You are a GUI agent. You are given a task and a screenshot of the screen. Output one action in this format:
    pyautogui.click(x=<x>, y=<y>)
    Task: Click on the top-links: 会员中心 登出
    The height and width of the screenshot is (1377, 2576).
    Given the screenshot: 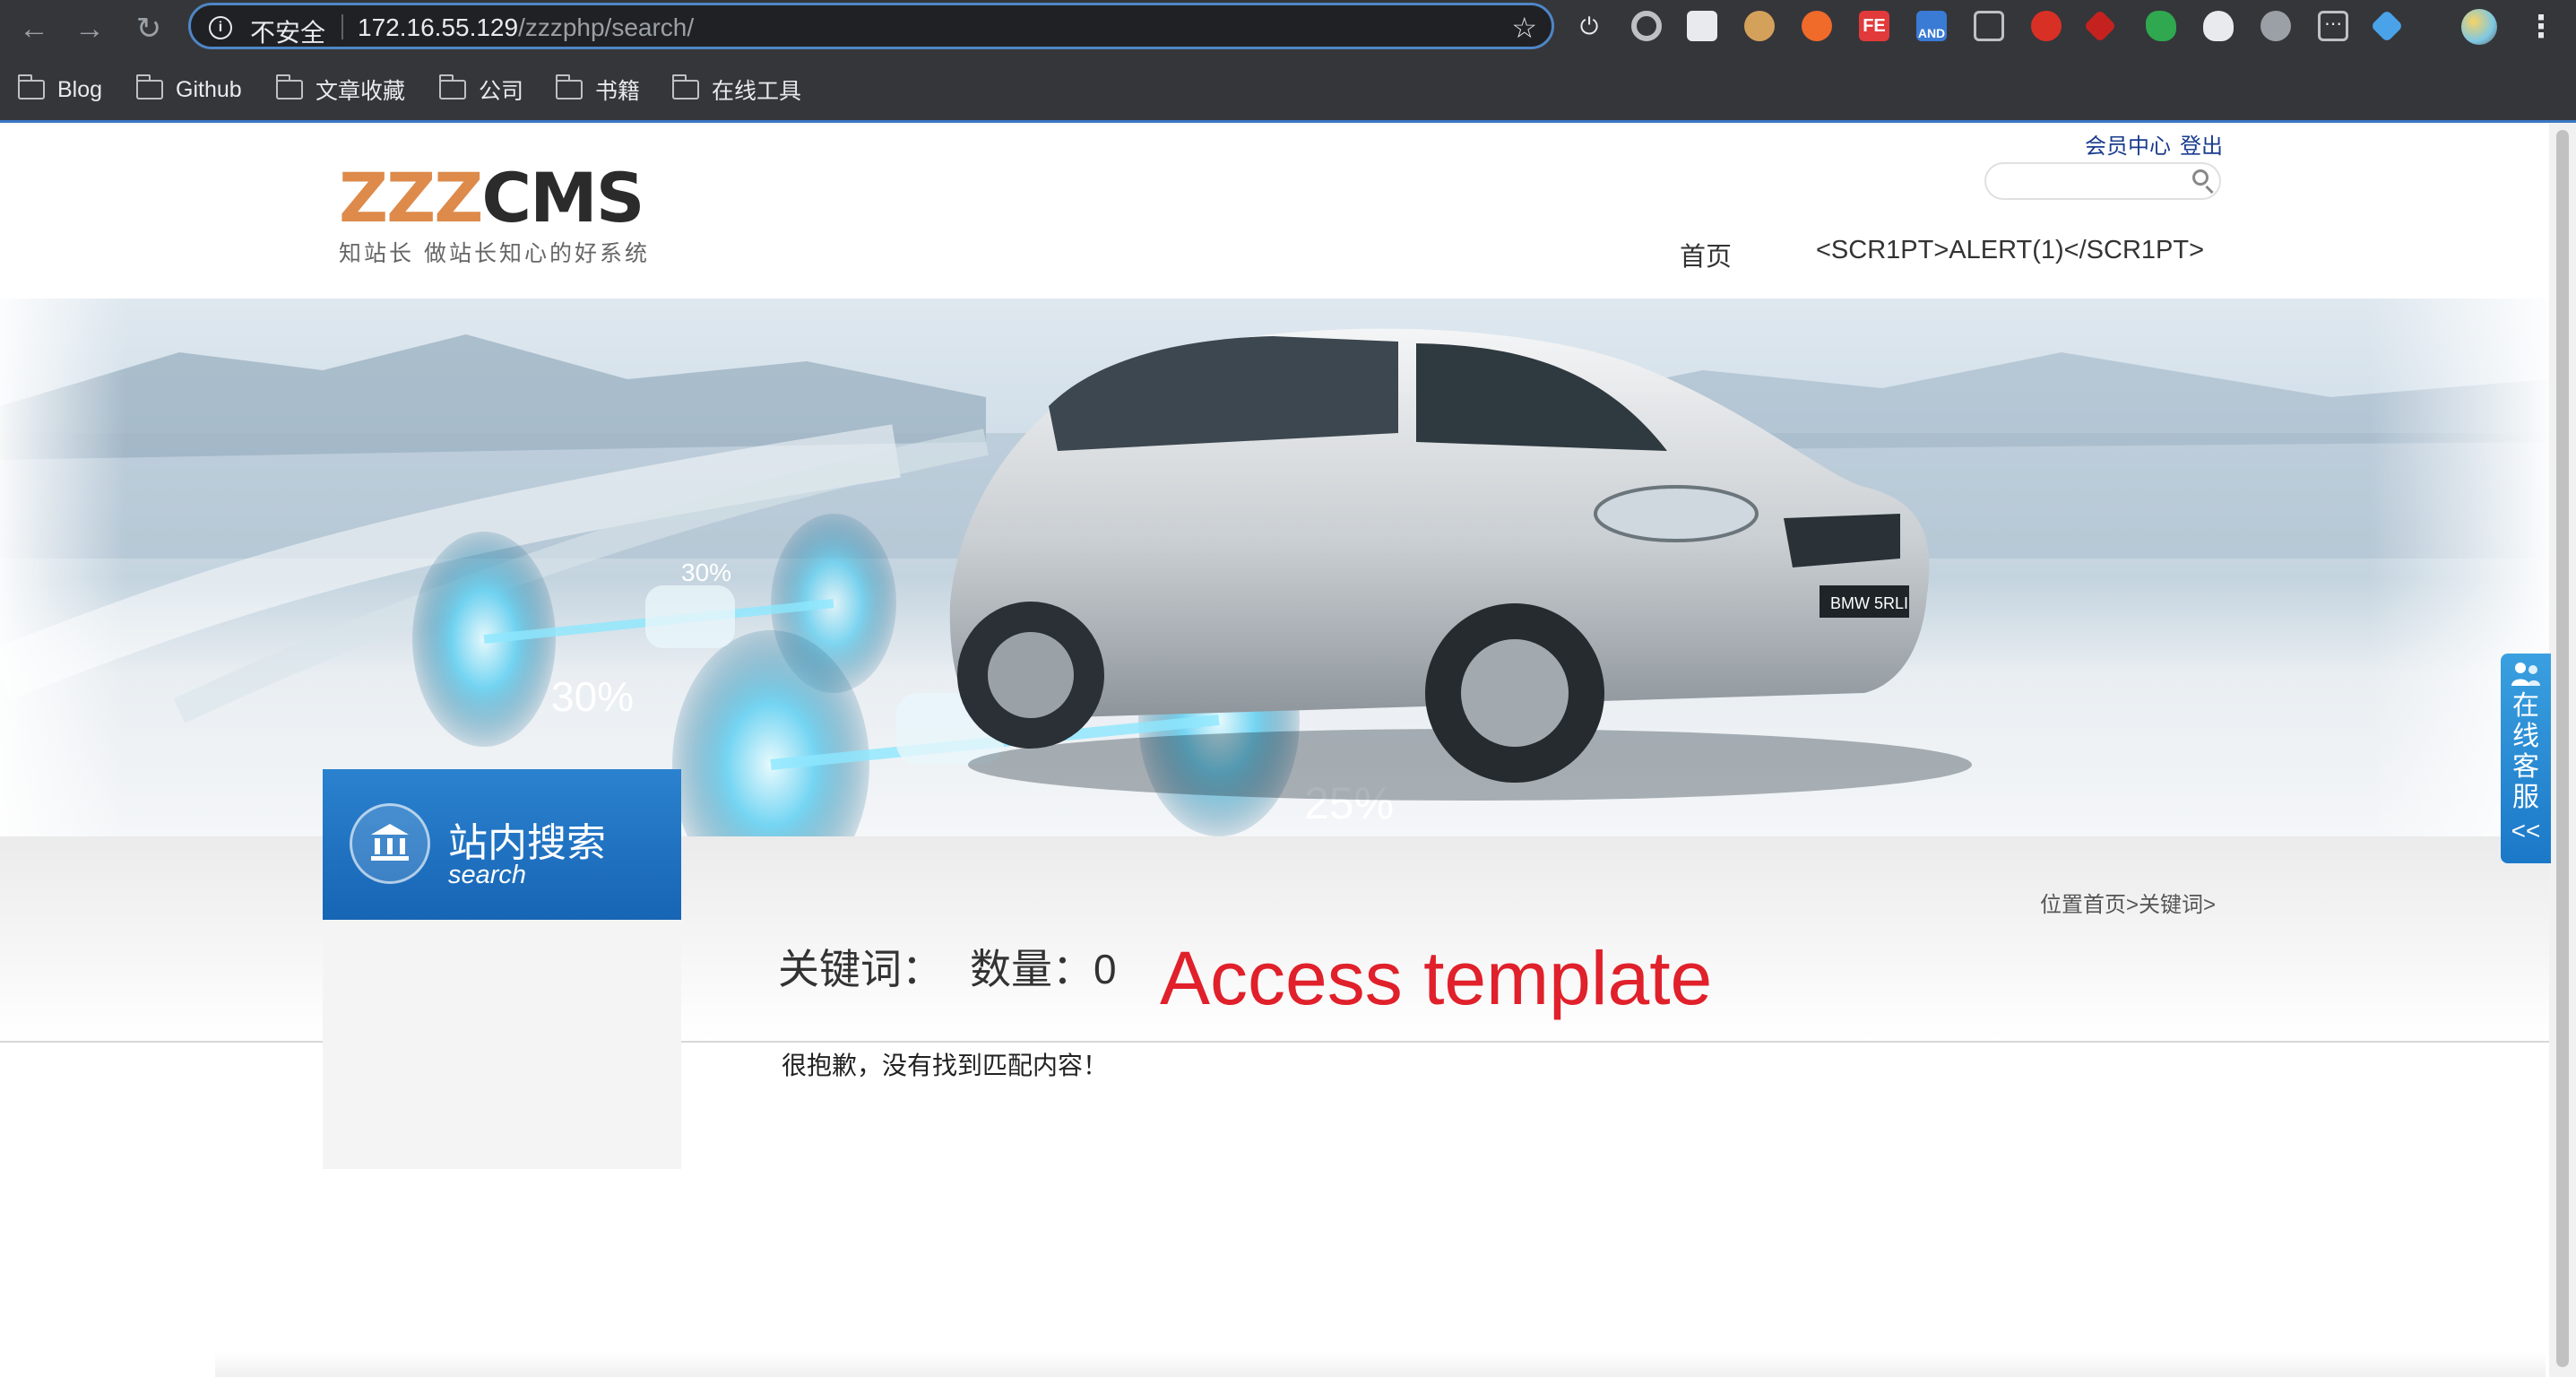 What is the action you would take?
    pyautogui.click(x=2158, y=144)
    